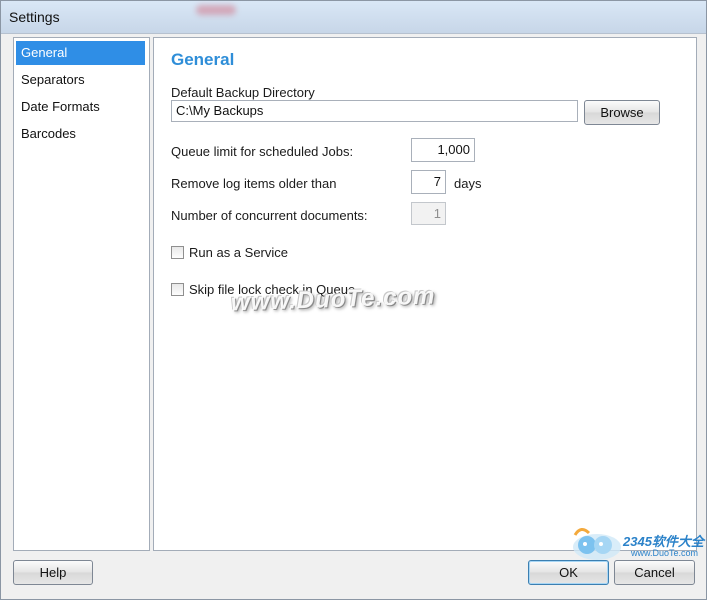 The width and height of the screenshot is (707, 600). What do you see at coordinates (272, 289) in the screenshot?
I see `skip-file-lock-label: Skip file lock check in Queue` at bounding box center [272, 289].